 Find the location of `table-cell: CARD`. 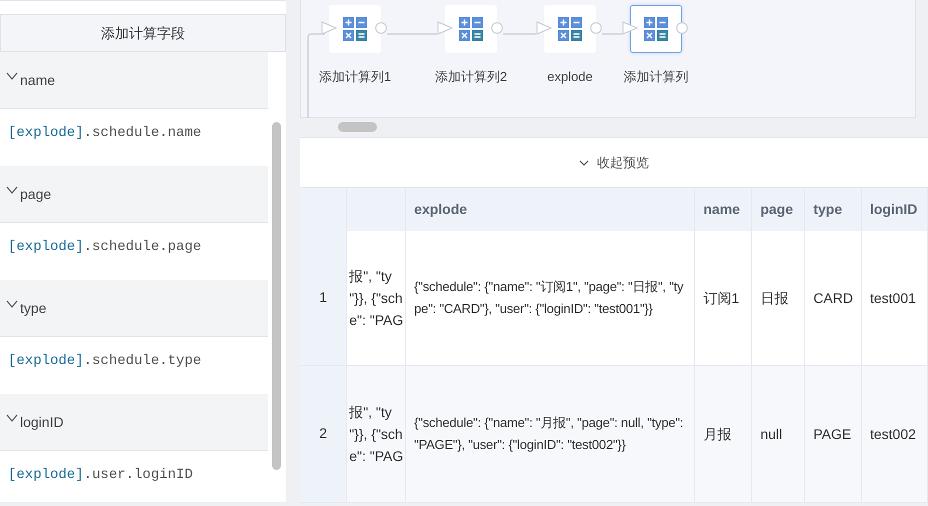

table-cell: CARD is located at coordinates (833, 298).